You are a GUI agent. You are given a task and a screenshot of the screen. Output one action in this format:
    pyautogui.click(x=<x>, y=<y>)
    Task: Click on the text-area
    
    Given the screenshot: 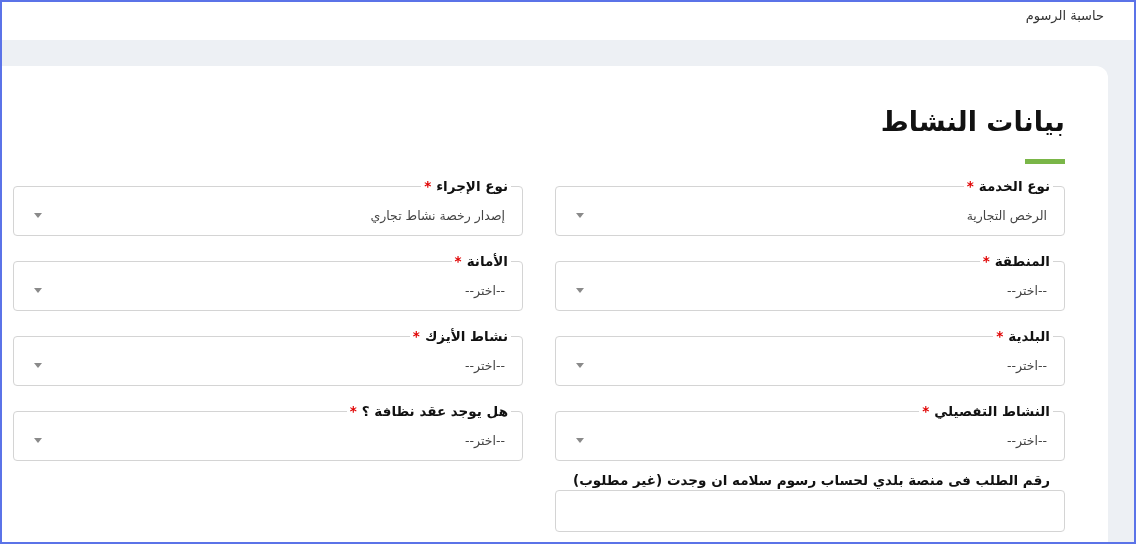 What is the action you would take?
    pyautogui.click(x=810, y=511)
    